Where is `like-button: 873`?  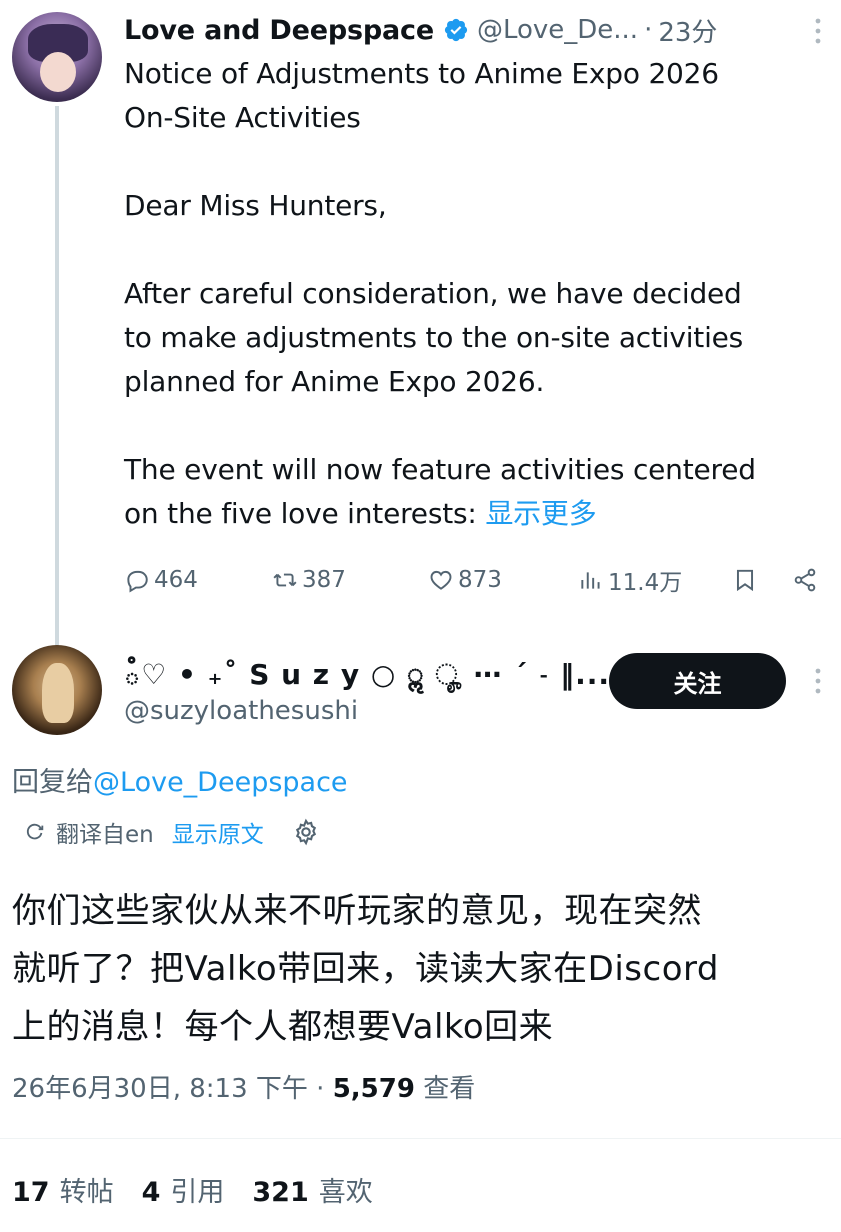 like-button: 873 is located at coordinates (465, 580).